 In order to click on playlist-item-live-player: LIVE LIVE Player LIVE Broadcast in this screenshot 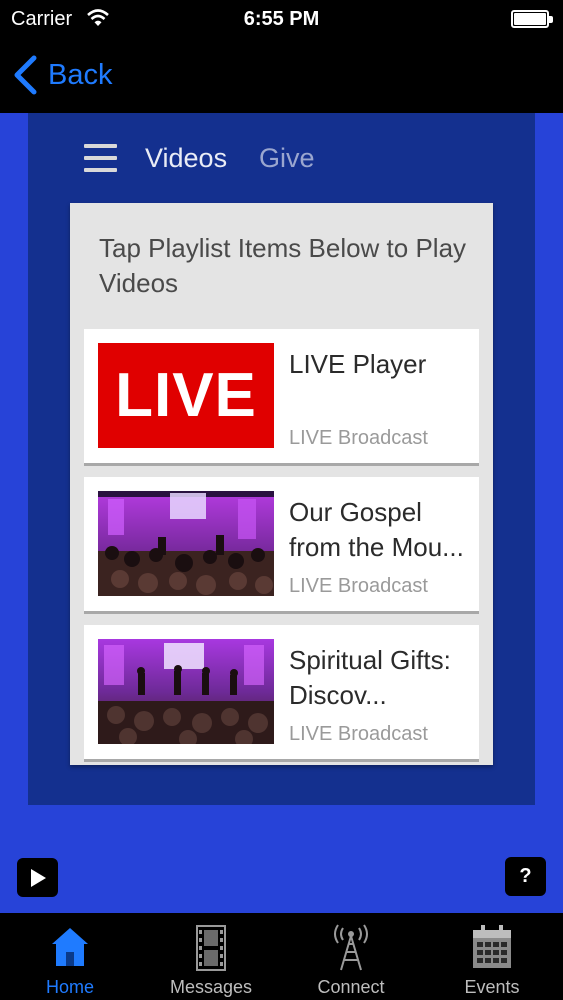, I will do `click(281, 397)`.